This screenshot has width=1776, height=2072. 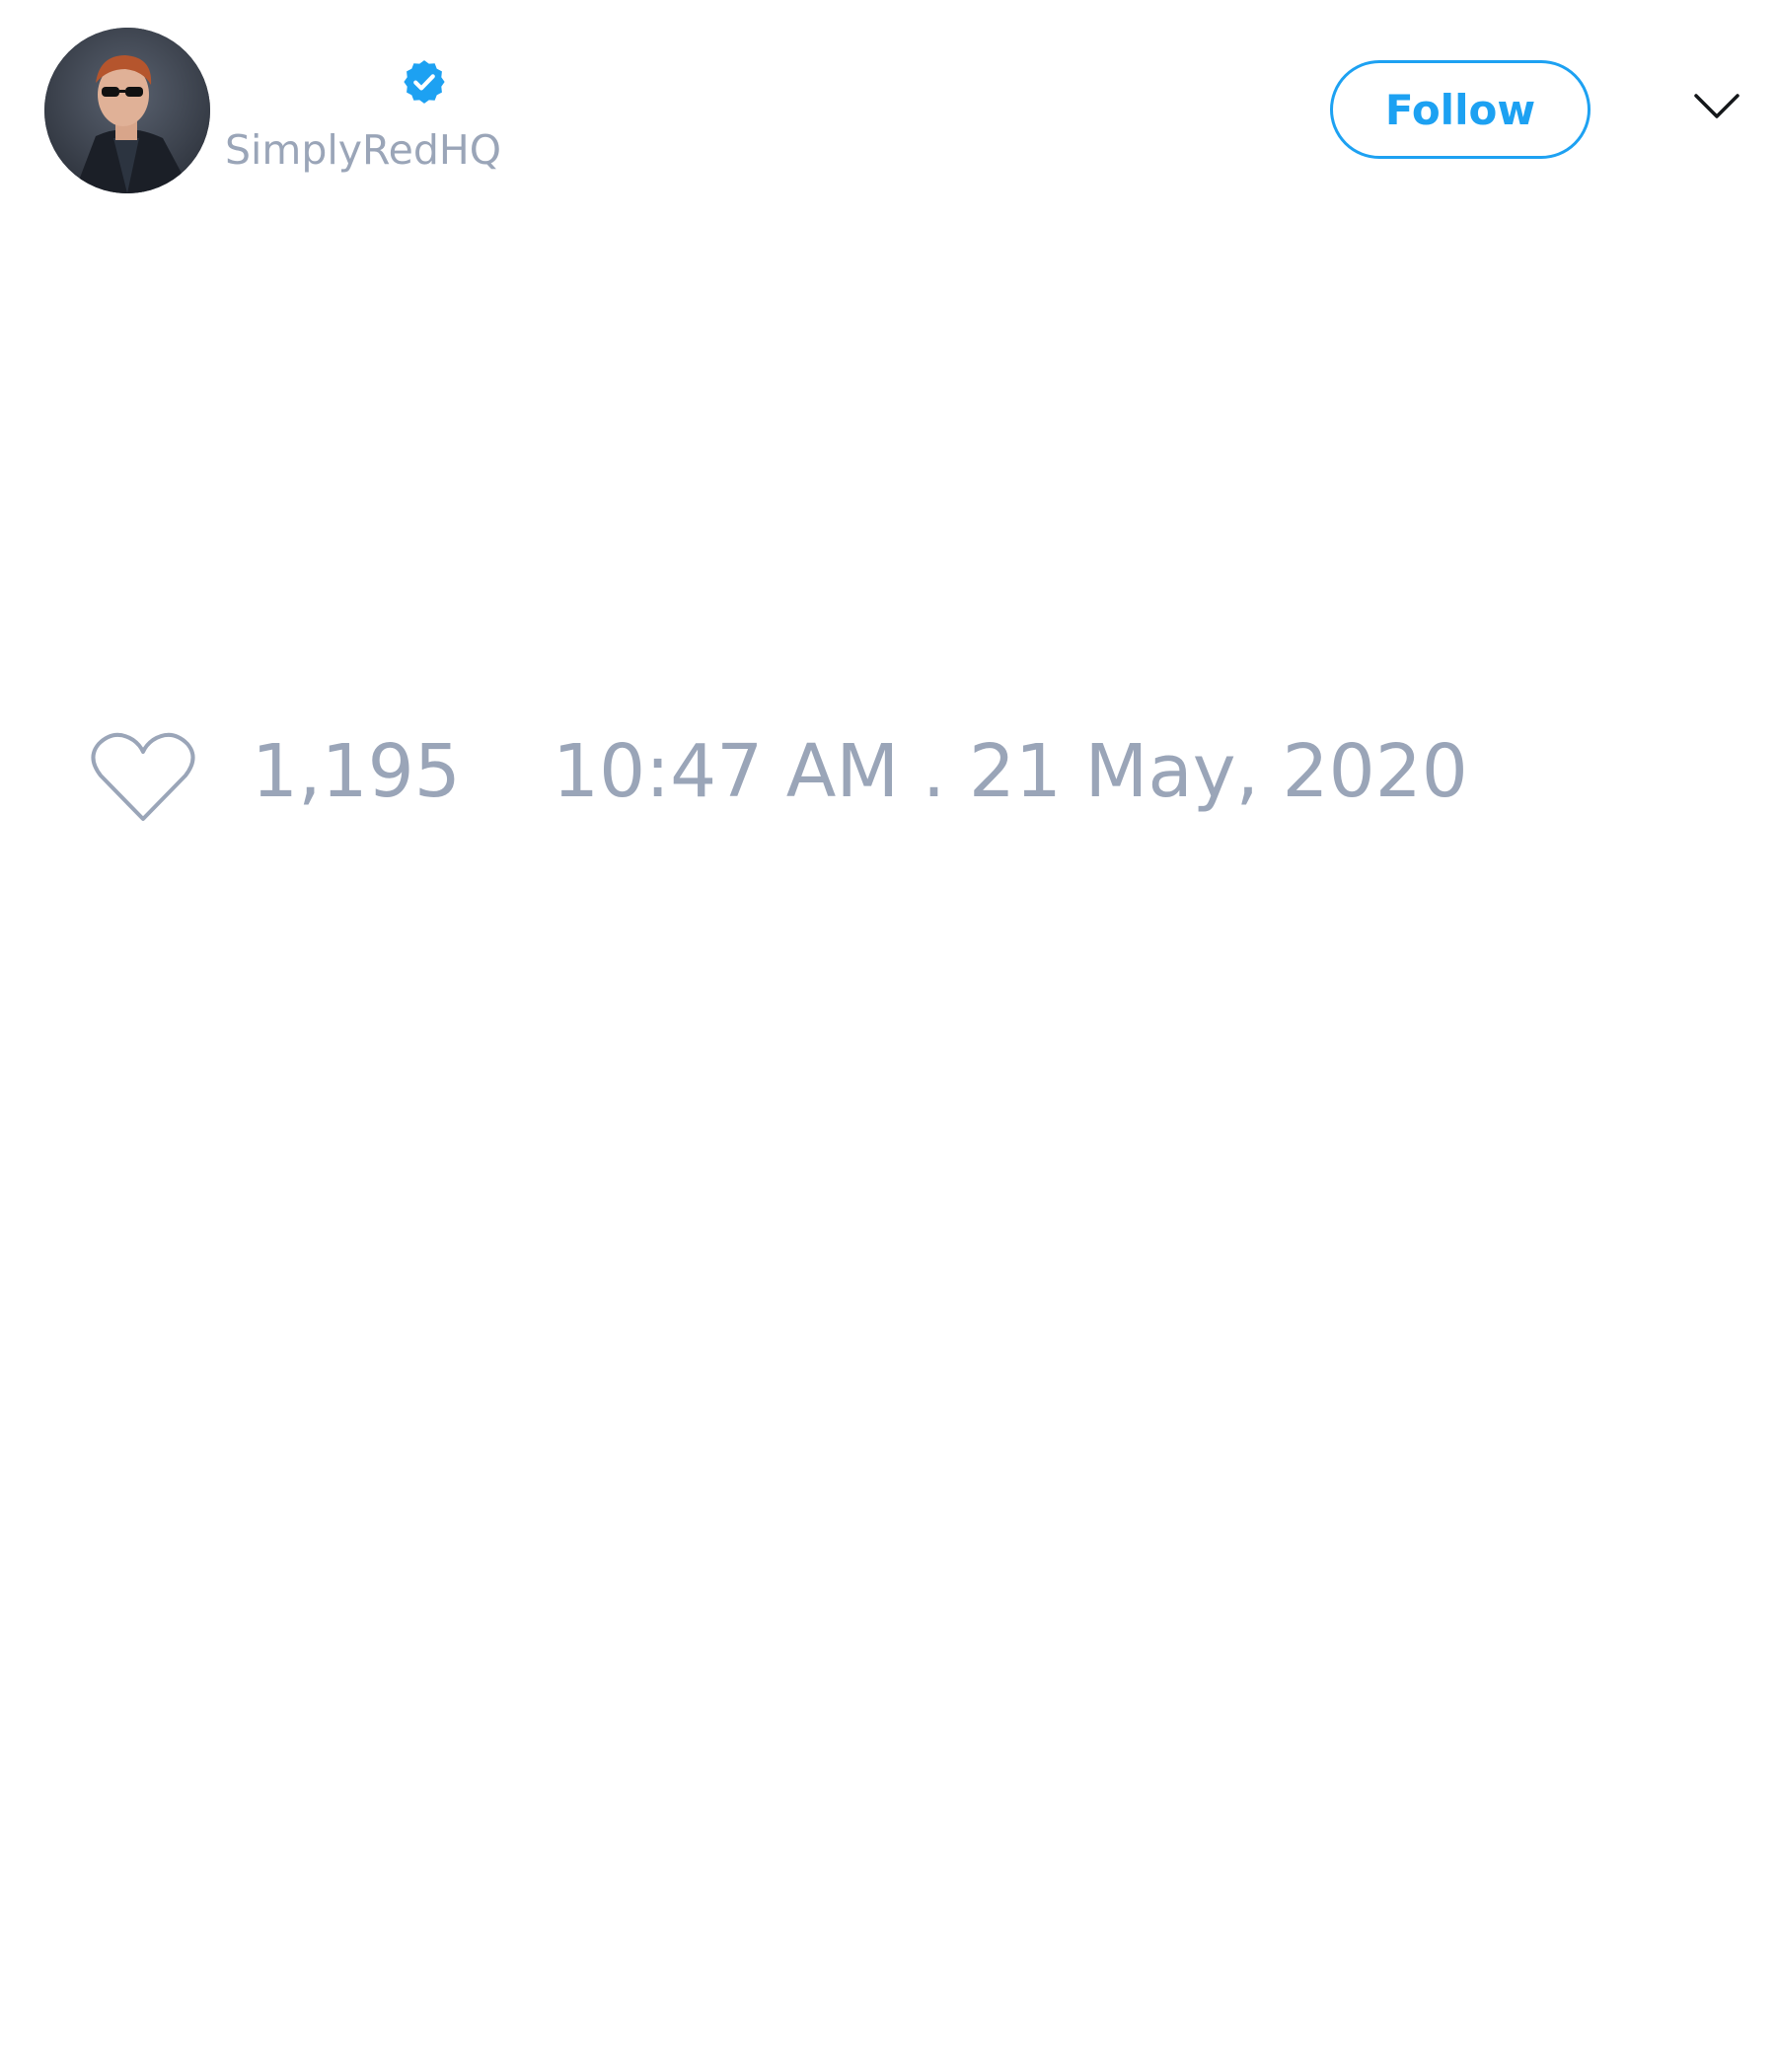 I want to click on avatar, so click(x=127, y=111).